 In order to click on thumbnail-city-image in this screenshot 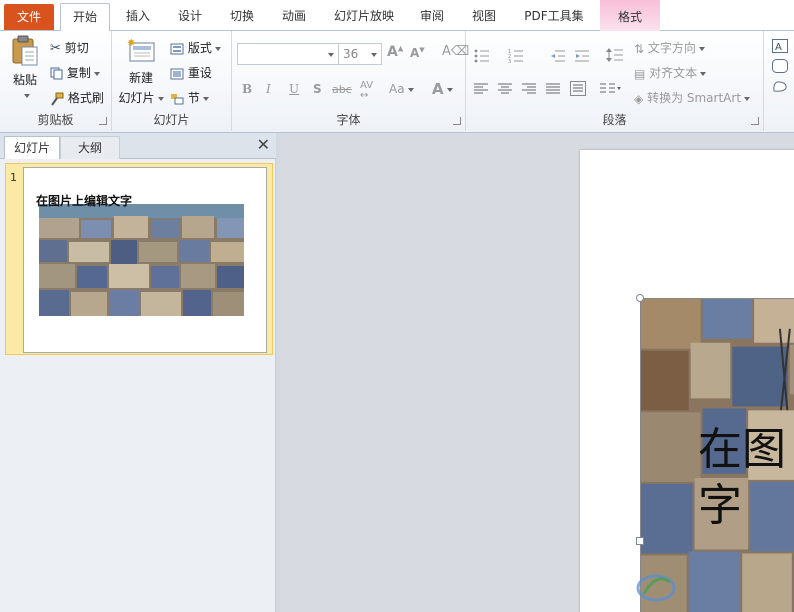, I will do `click(141, 260)`.